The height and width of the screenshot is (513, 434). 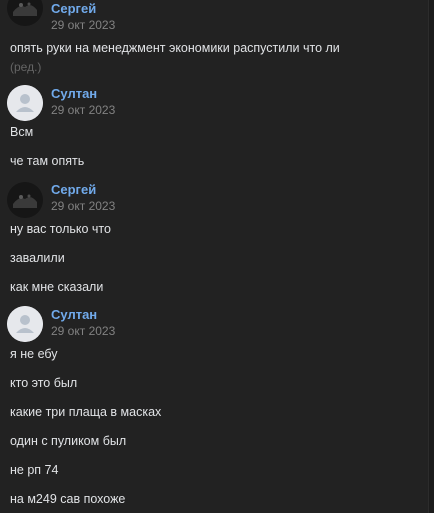 I want to click on message-text: Всм, so click(x=22, y=132).